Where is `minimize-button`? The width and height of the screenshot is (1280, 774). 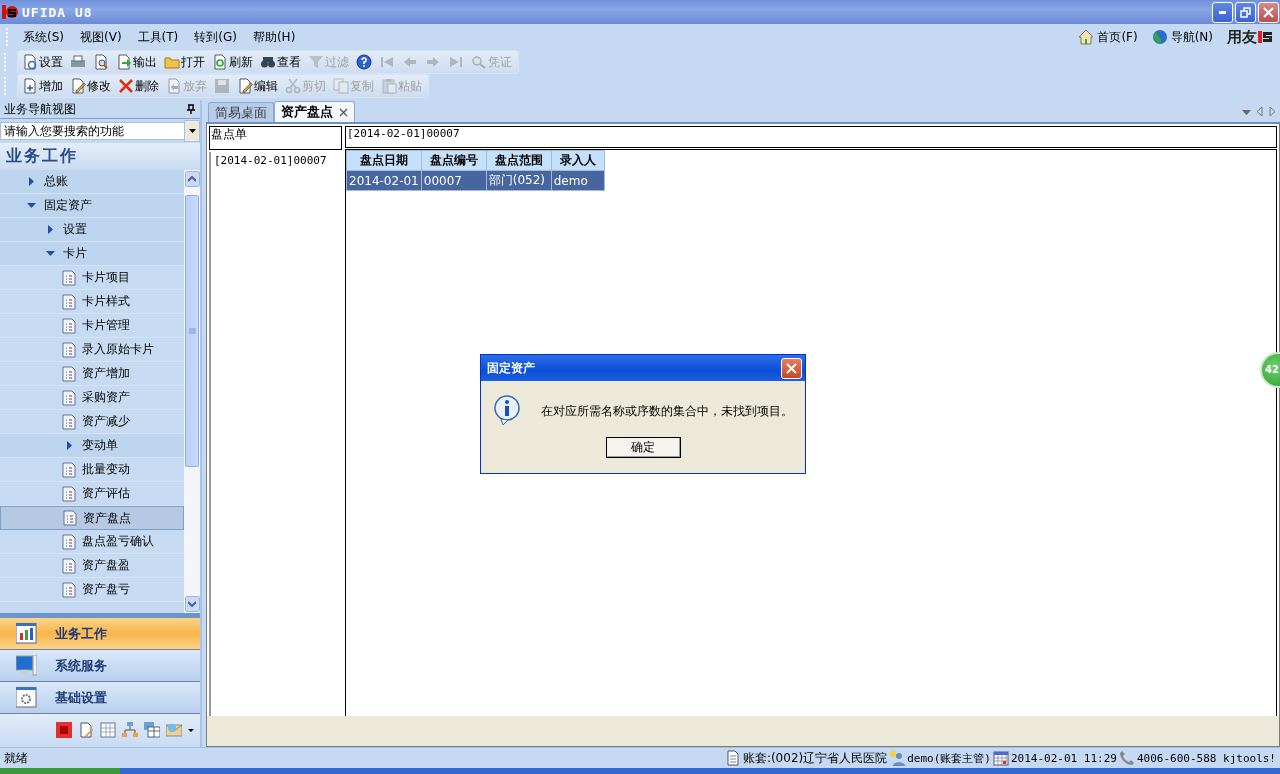
minimize-button is located at coordinates (1222, 12).